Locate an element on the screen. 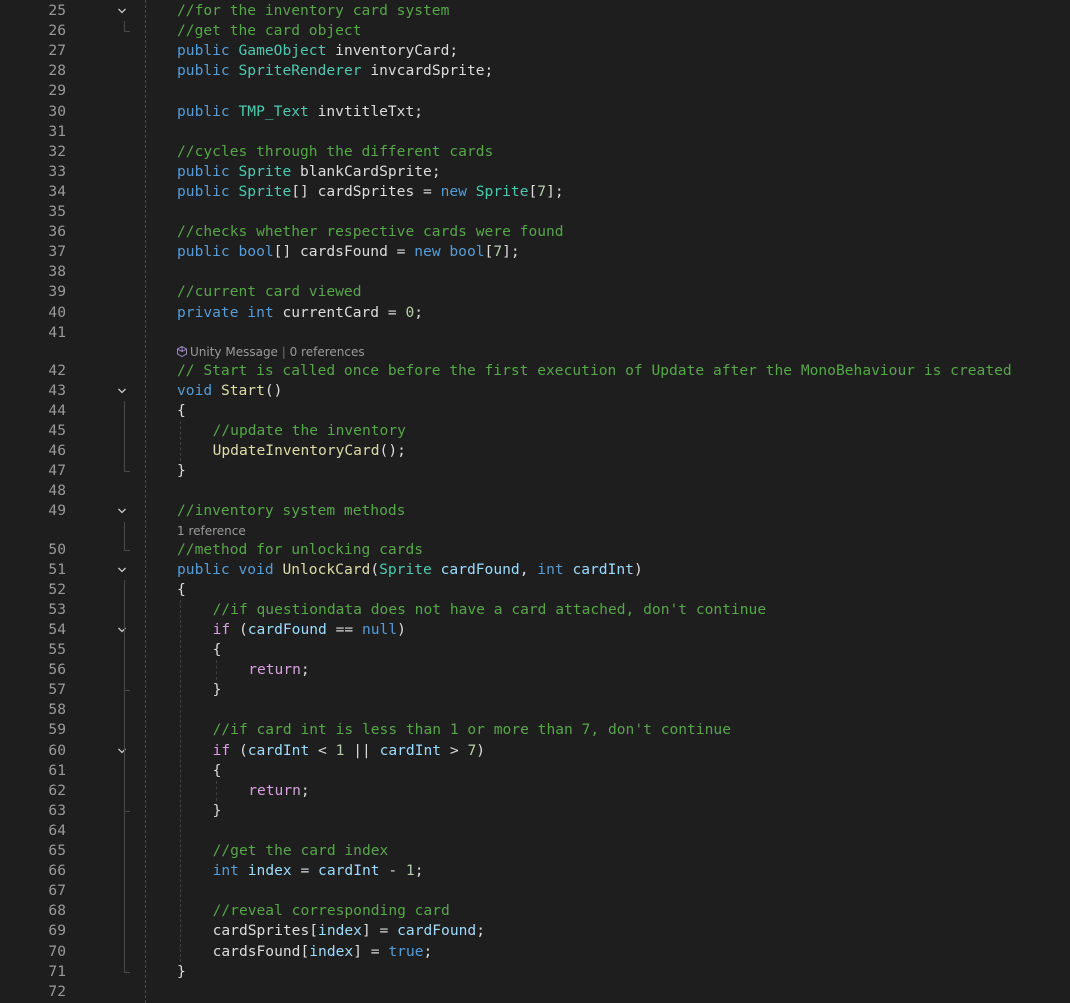 The image size is (1070, 1003). codelens-label: 1 reference is located at coordinates (211, 531).